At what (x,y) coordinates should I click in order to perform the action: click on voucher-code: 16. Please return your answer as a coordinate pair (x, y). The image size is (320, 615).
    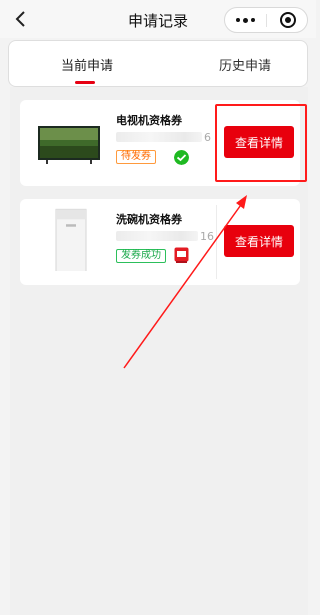
    Looking at the image, I should click on (165, 236).